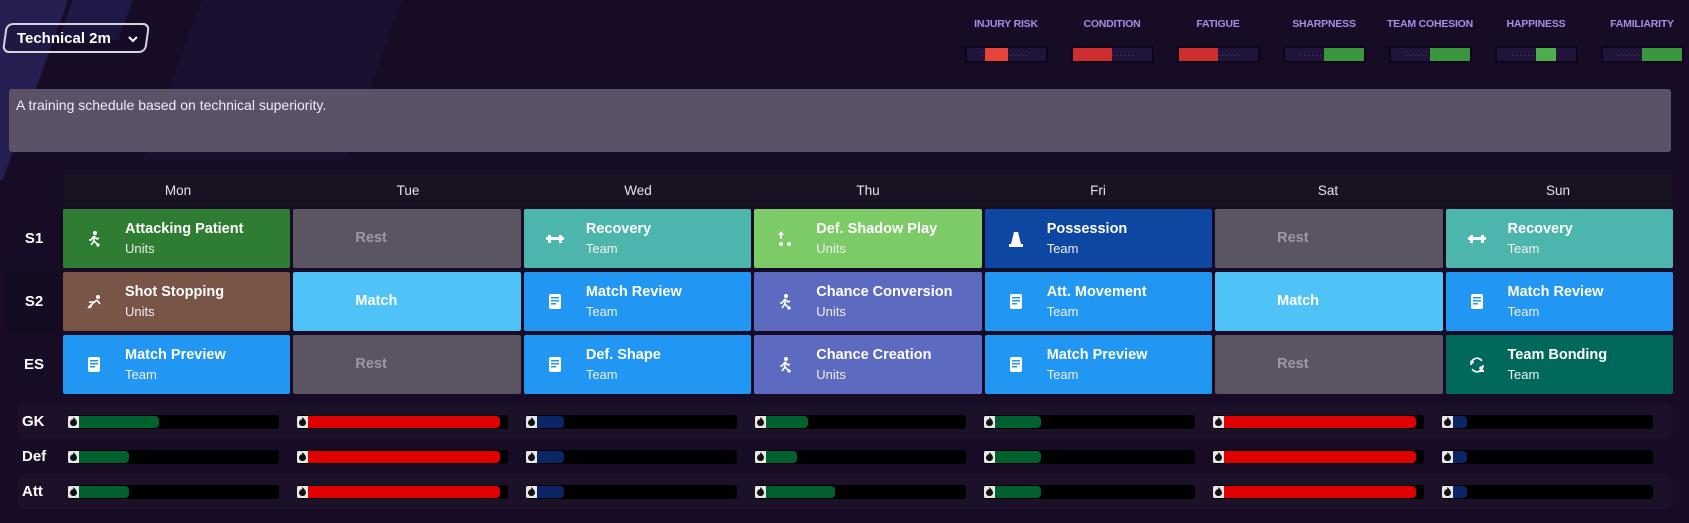 The width and height of the screenshot is (1689, 523). Describe the element at coordinates (32, 491) in the screenshot. I see `load-label: Att` at that location.